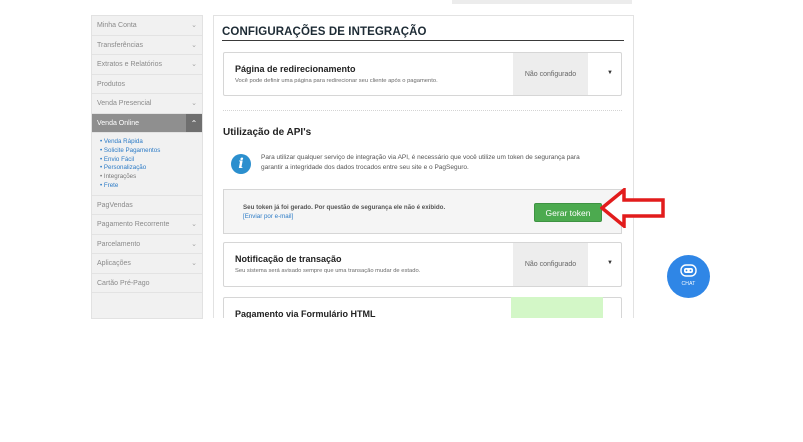  I want to click on sidebar-item-transferencias: Transferências ⌄, so click(147, 45).